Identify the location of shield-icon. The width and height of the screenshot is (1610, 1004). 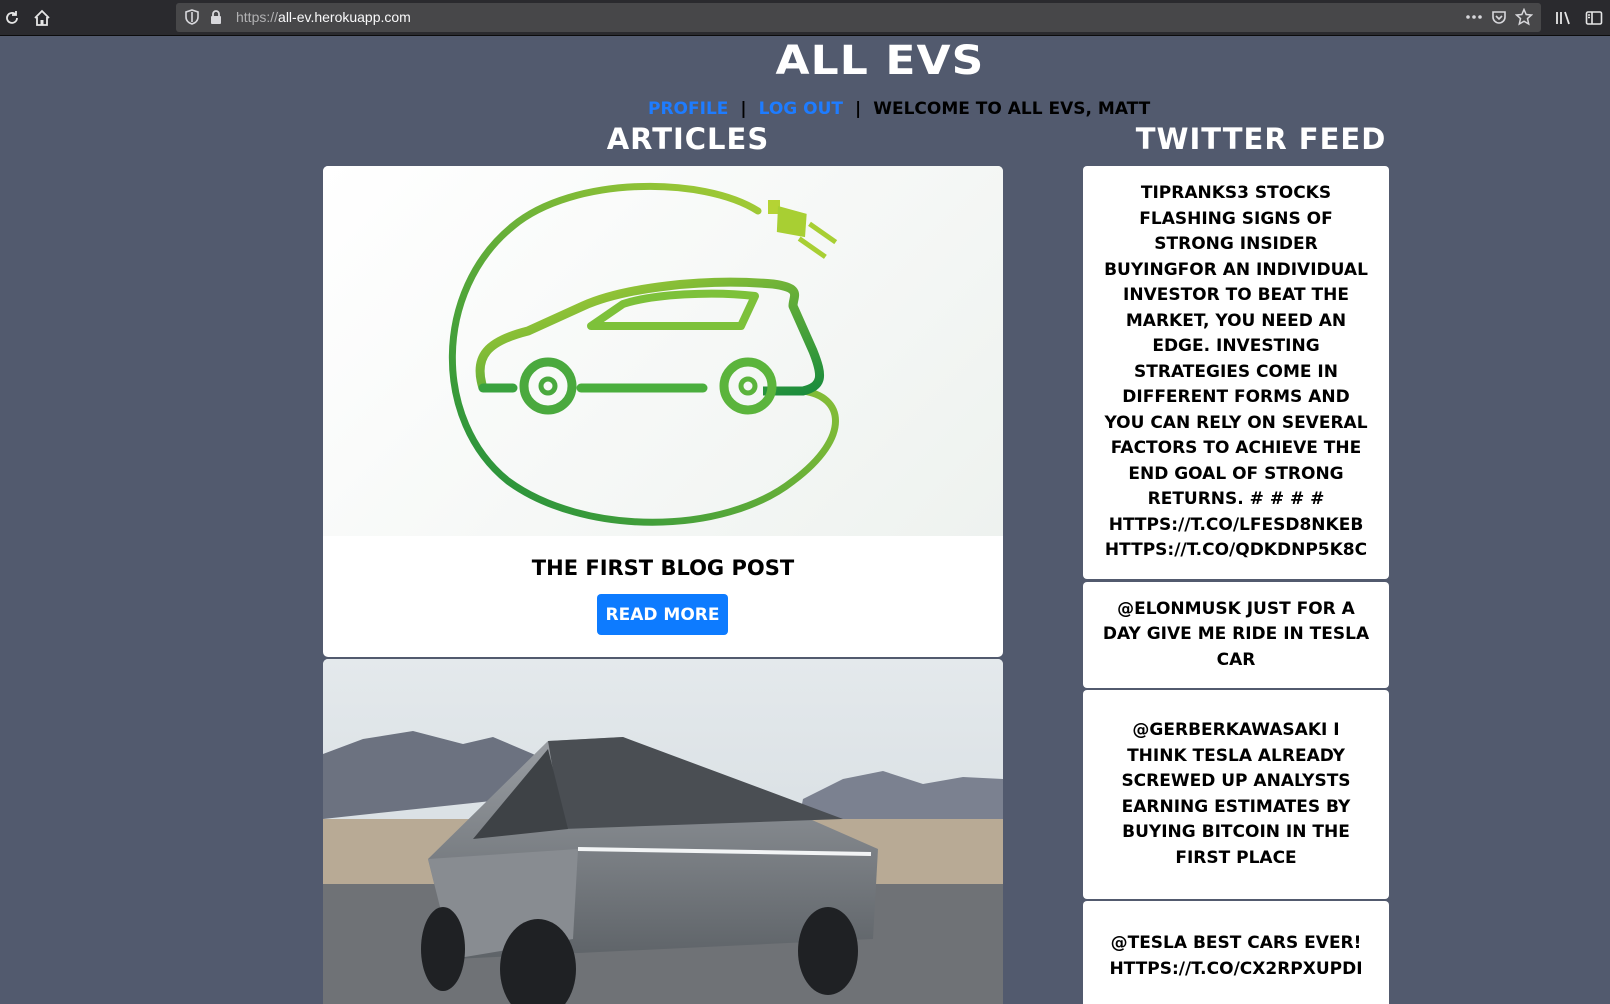
(192, 17).